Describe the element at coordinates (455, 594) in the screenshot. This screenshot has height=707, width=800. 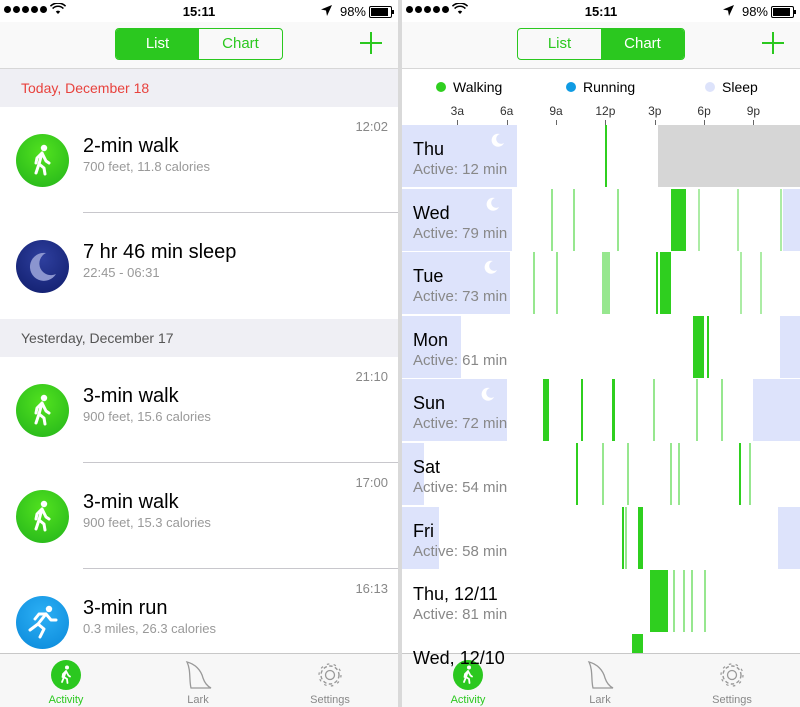
I see `row-day-label: Thu, 12/11` at that location.